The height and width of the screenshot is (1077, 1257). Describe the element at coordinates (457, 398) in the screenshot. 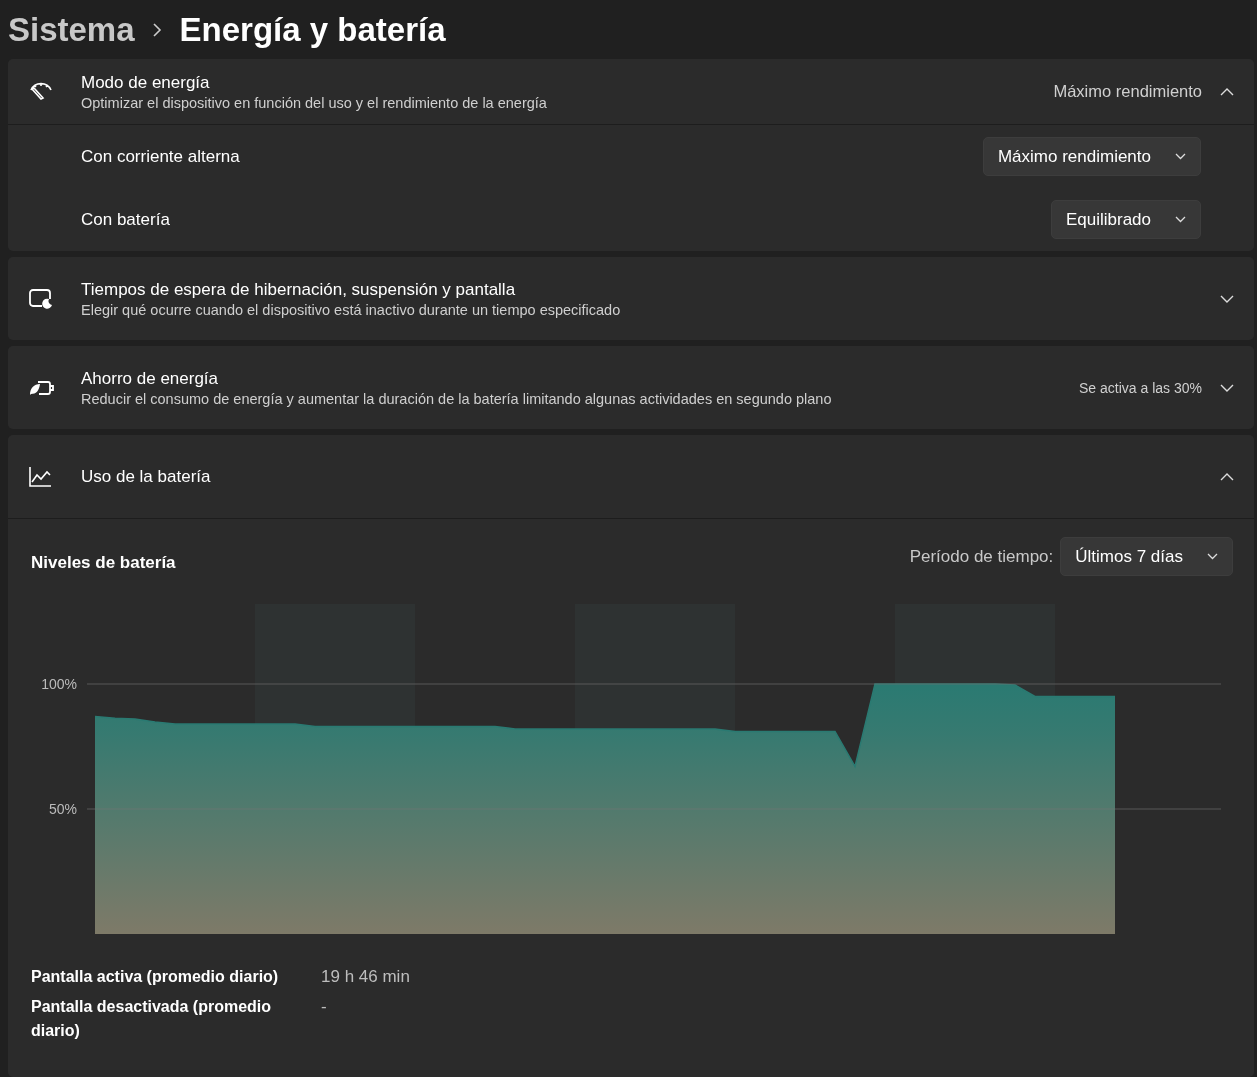

I see `section-description: Reducir el consumo de energía y aumentar la duración de la batería limitando algunas actividades en segundo plano` at that location.